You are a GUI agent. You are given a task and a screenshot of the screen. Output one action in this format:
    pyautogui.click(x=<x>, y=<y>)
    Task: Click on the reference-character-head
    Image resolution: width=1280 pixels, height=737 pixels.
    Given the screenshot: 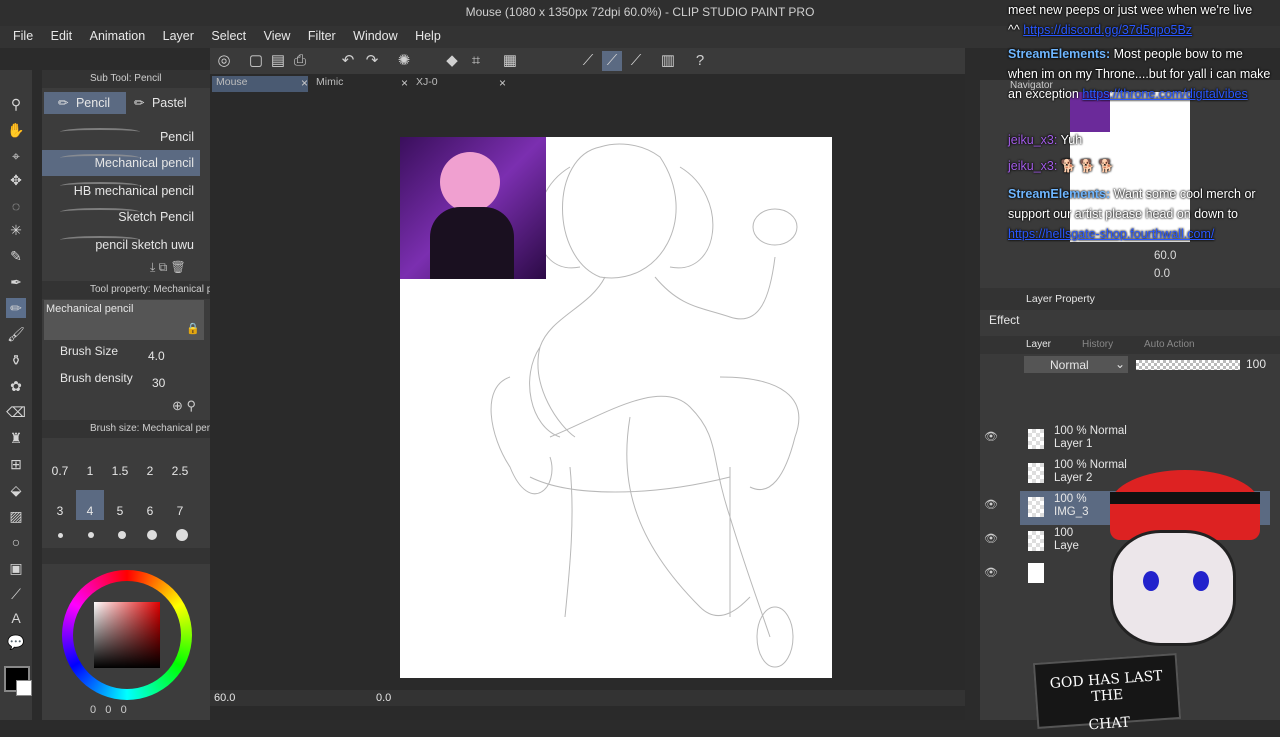 What is the action you would take?
    pyautogui.click(x=470, y=182)
    